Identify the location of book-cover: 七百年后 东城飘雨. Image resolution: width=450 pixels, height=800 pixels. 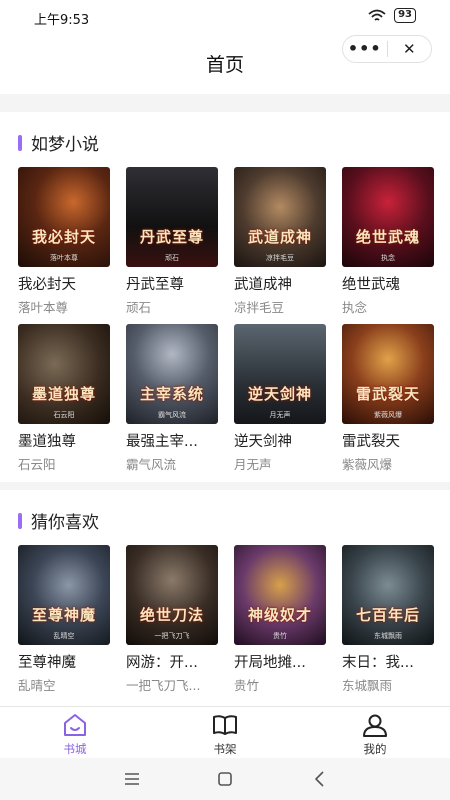
(388, 595).